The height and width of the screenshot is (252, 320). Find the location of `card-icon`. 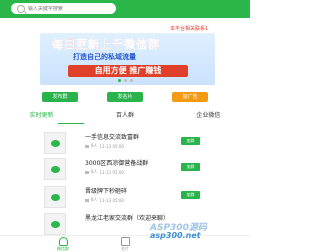

card-icon is located at coordinates (125, 241).